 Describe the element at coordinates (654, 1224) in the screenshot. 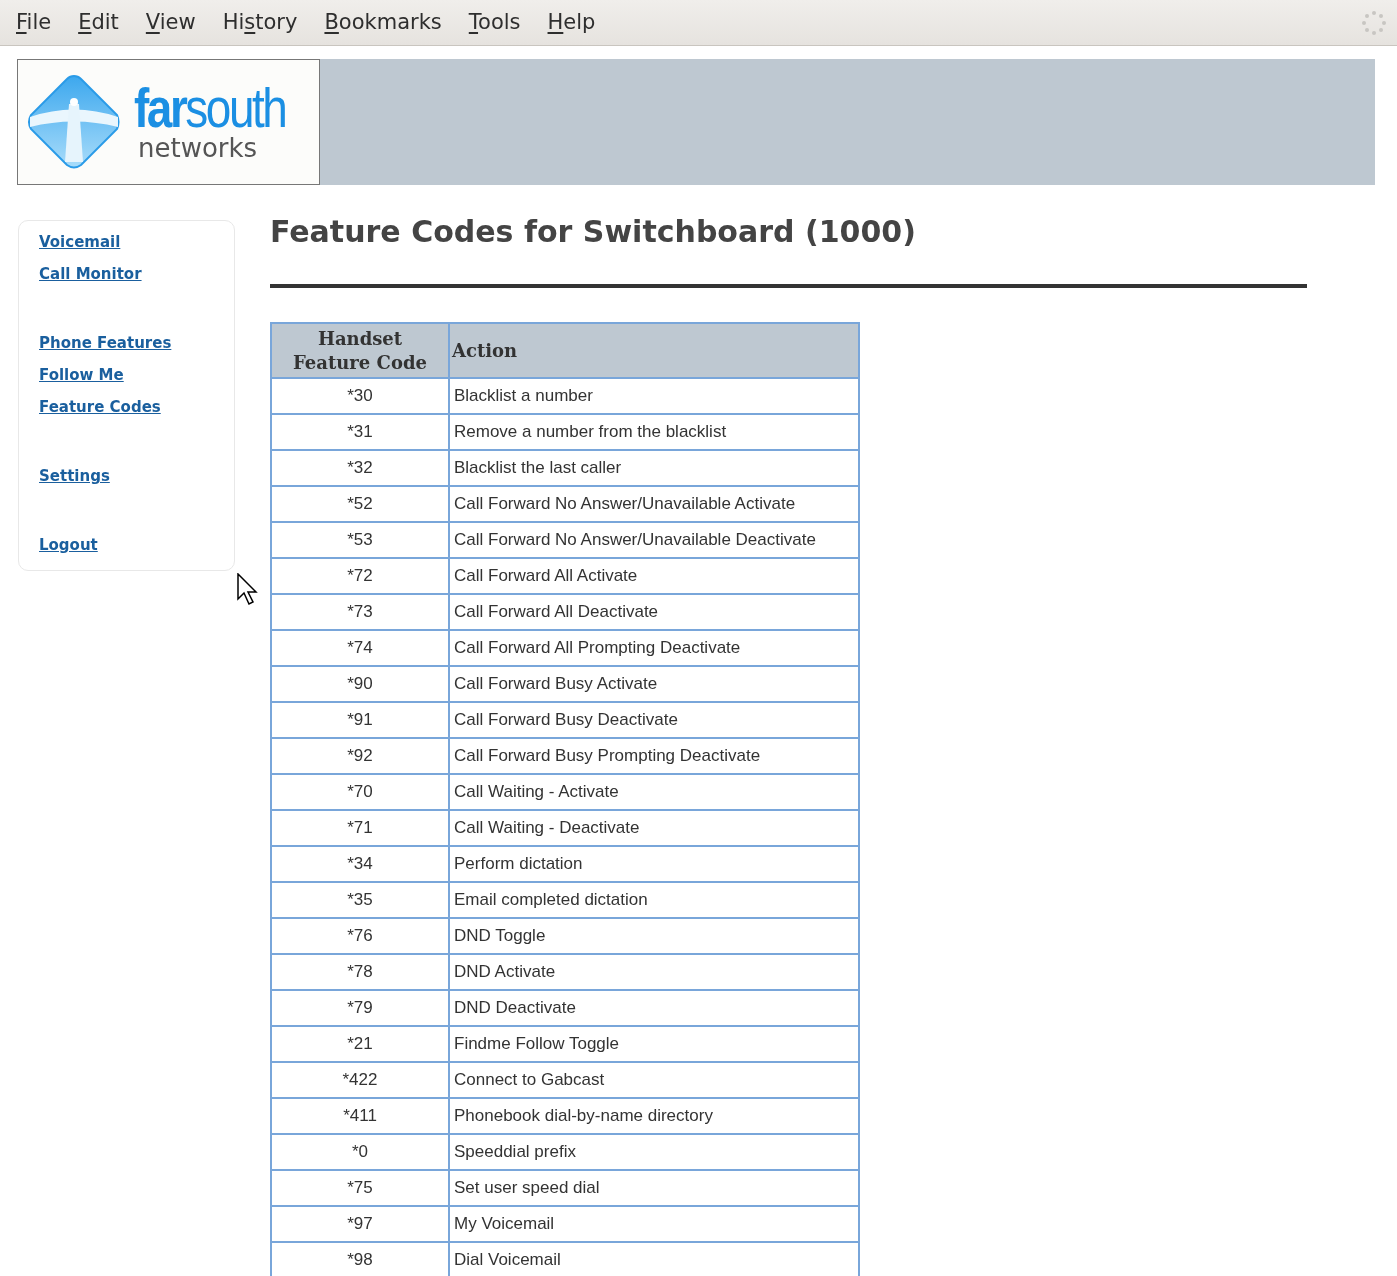

I see `table-cell: My Voicemail` at that location.